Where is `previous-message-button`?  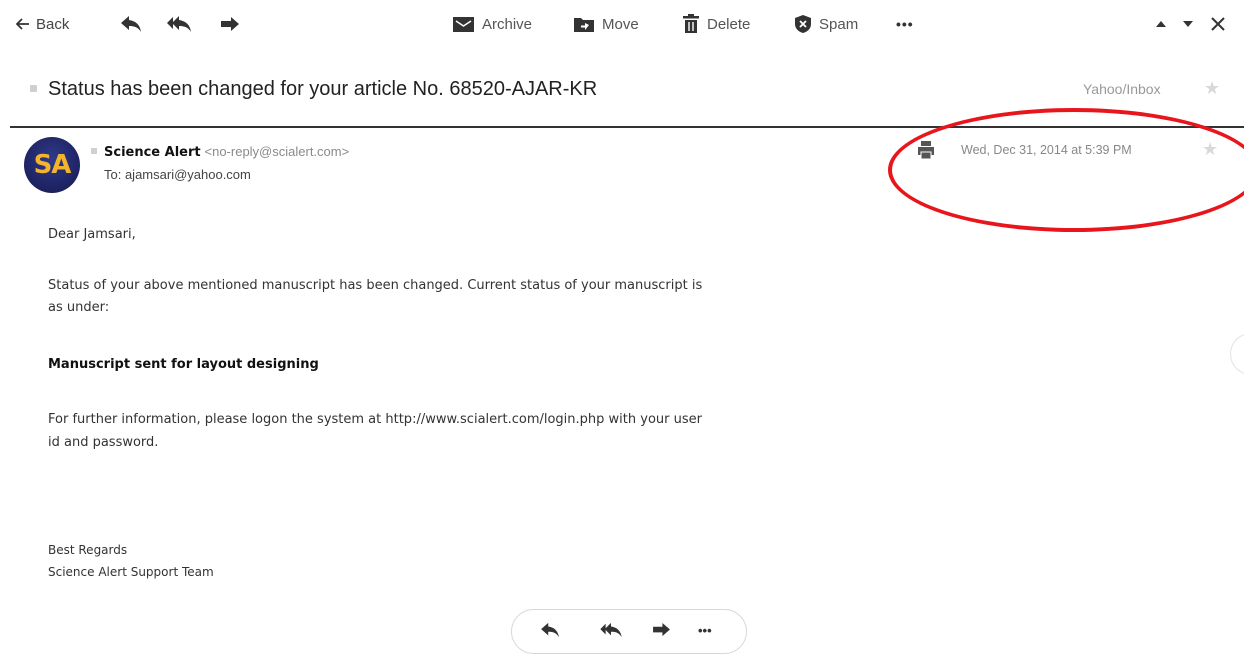 previous-message-button is located at coordinates (1161, 24).